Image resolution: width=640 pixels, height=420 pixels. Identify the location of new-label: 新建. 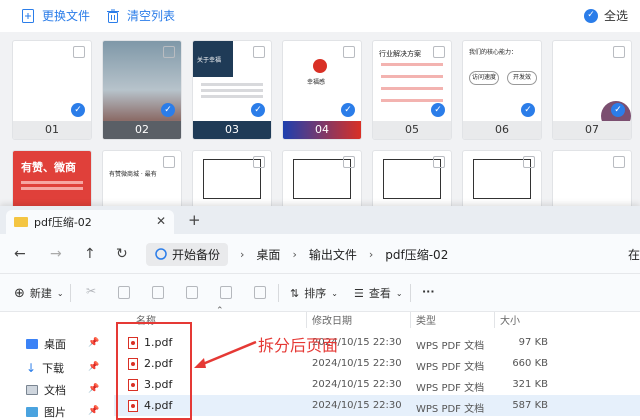
(40, 293).